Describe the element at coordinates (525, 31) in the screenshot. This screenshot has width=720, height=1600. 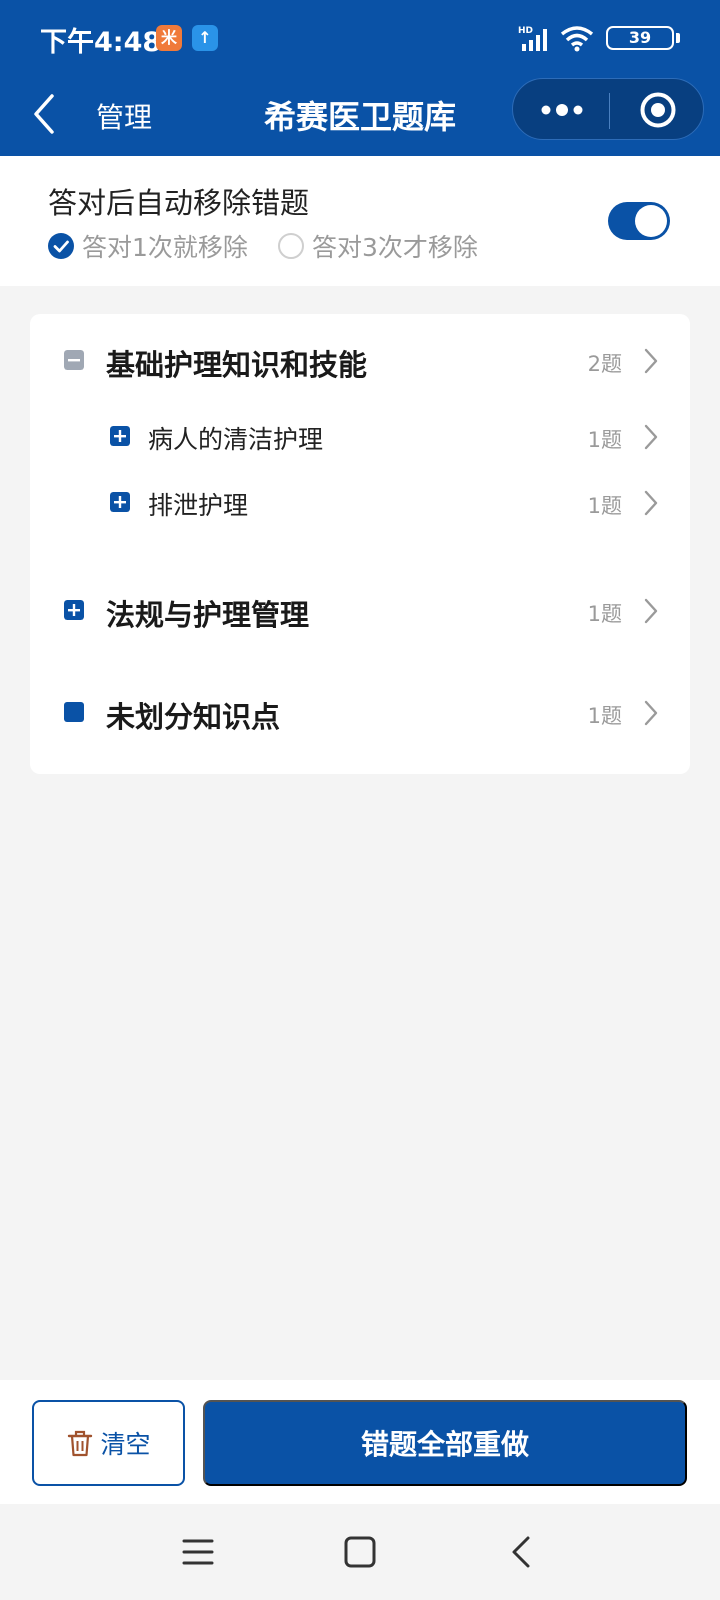
I see `network-type-label: HD` at that location.